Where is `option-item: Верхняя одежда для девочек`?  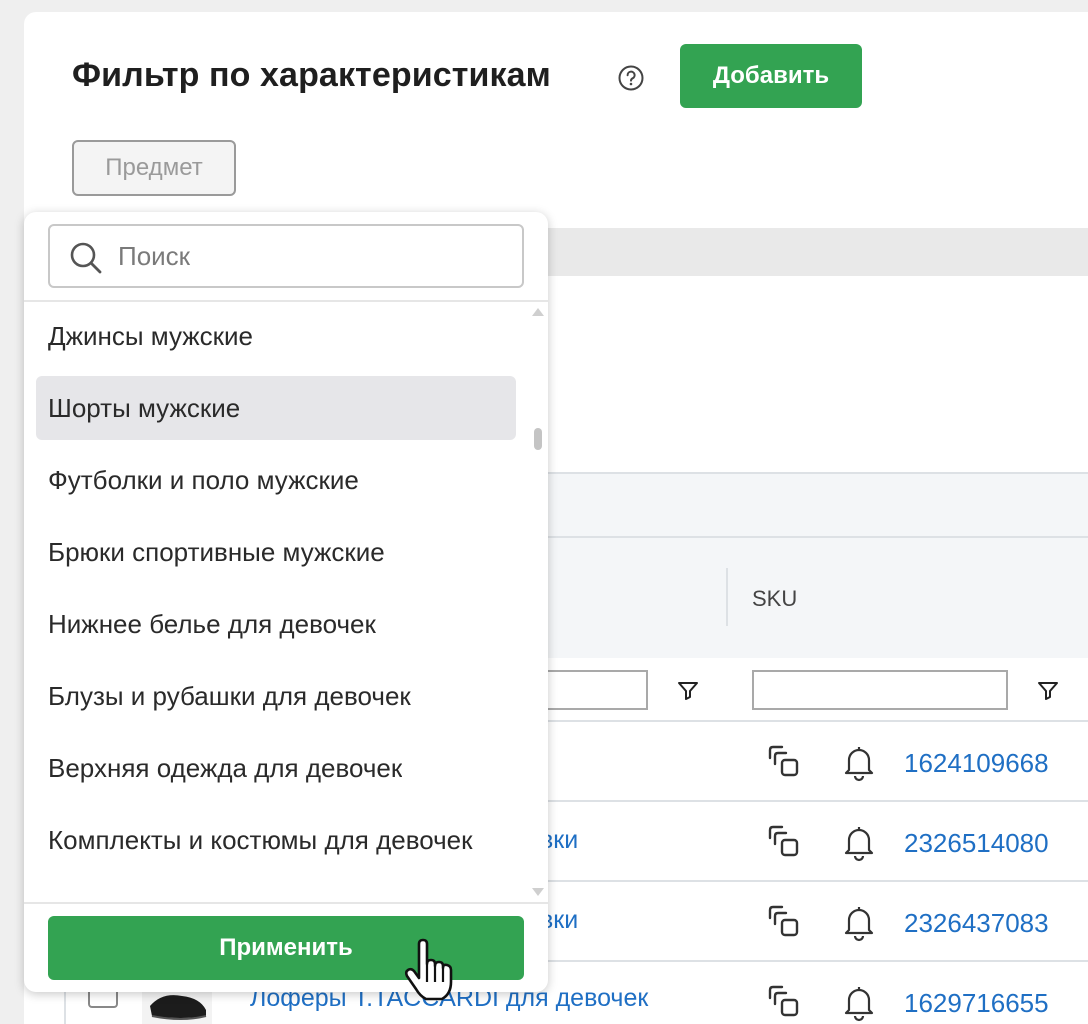
option-item: Верхняя одежда для девочек is located at coordinates (276, 768).